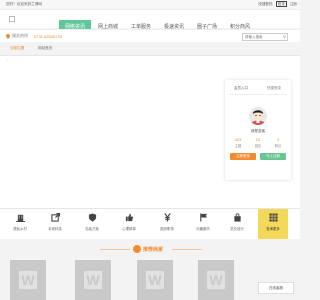 The width and height of the screenshot is (320, 300). I want to click on building-icon, so click(20, 218).